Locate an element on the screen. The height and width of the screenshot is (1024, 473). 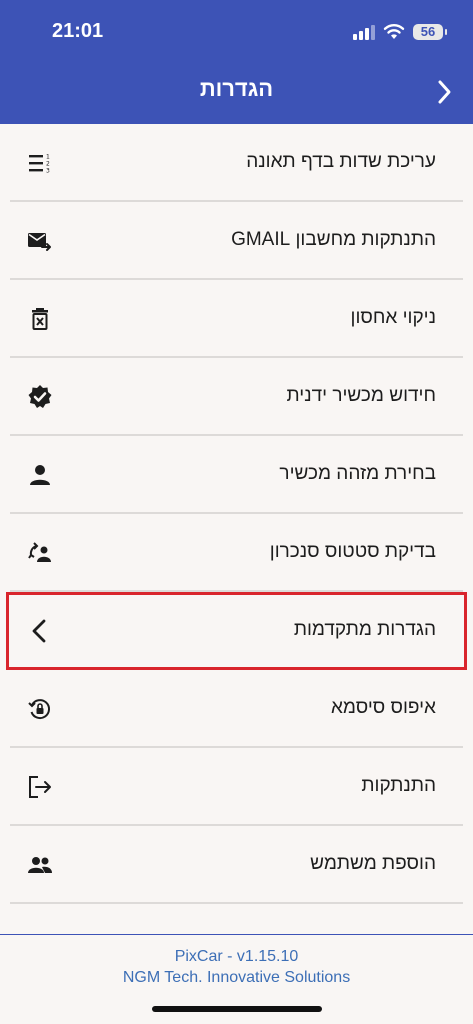
mail-send-icon is located at coordinates (39, 242).